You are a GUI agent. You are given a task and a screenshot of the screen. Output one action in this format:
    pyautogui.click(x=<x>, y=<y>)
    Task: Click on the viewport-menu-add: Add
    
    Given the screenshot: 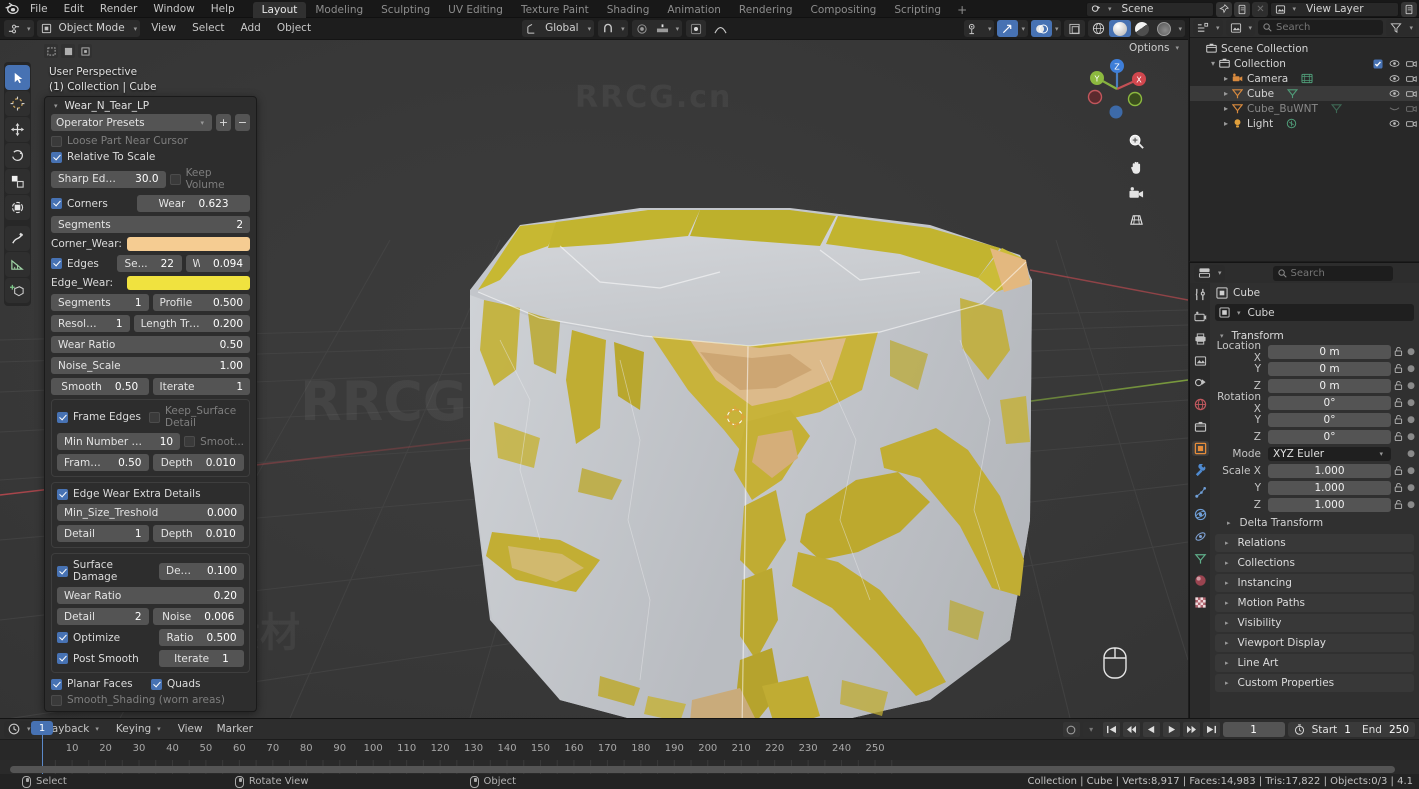 What is the action you would take?
    pyautogui.click(x=251, y=28)
    